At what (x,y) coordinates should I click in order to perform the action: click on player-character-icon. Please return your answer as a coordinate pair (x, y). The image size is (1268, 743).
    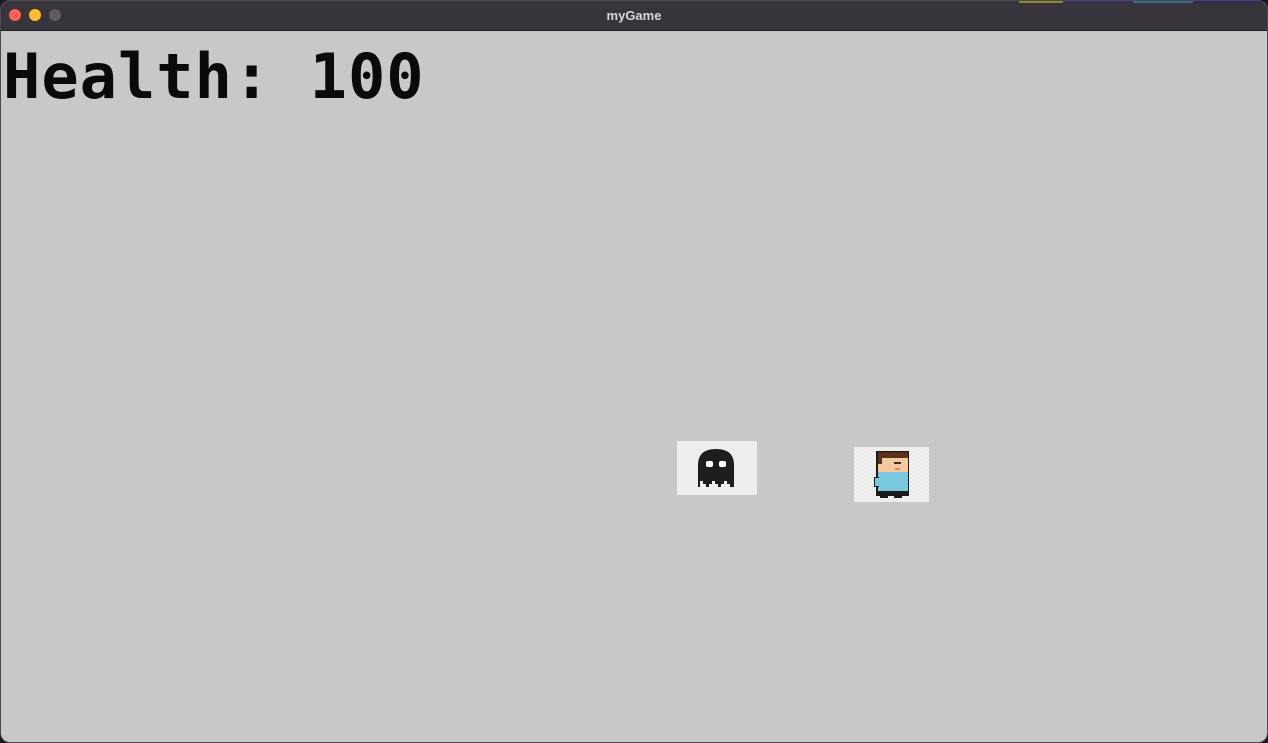
    Looking at the image, I should click on (891, 474).